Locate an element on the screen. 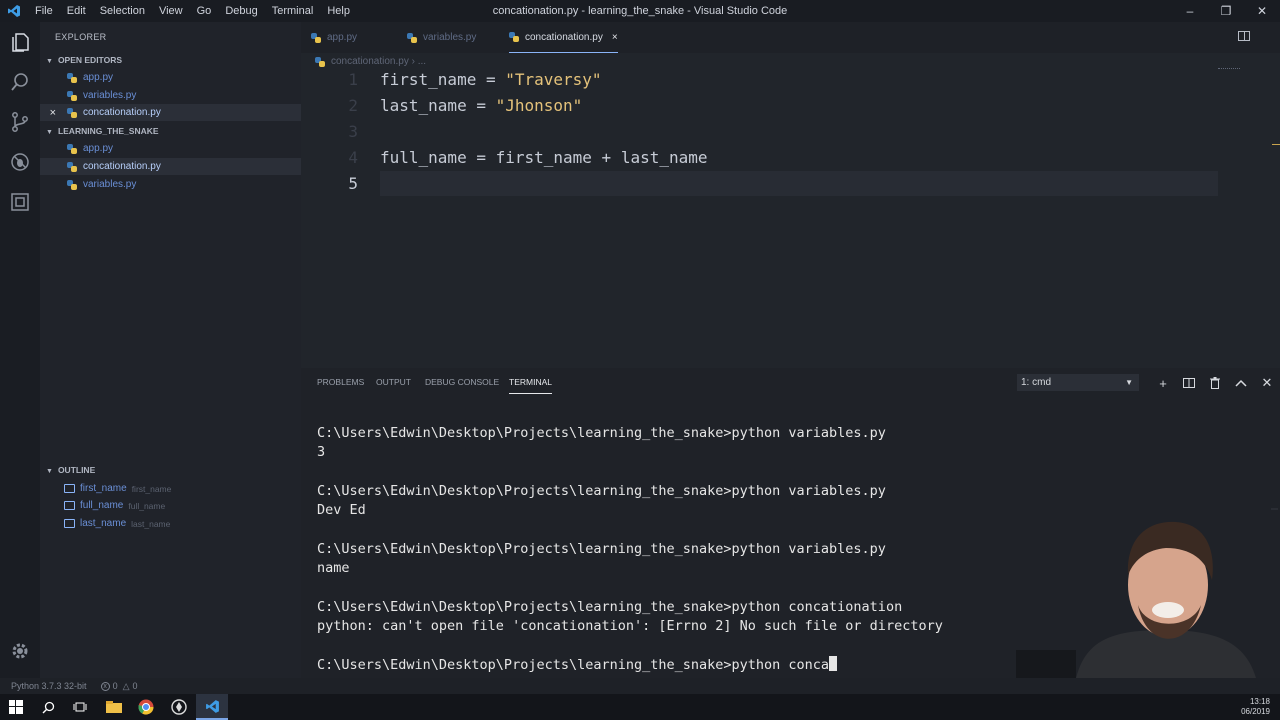 This screenshot has height=720, width=1280. new-terminal-icon: + is located at coordinates (1163, 383).